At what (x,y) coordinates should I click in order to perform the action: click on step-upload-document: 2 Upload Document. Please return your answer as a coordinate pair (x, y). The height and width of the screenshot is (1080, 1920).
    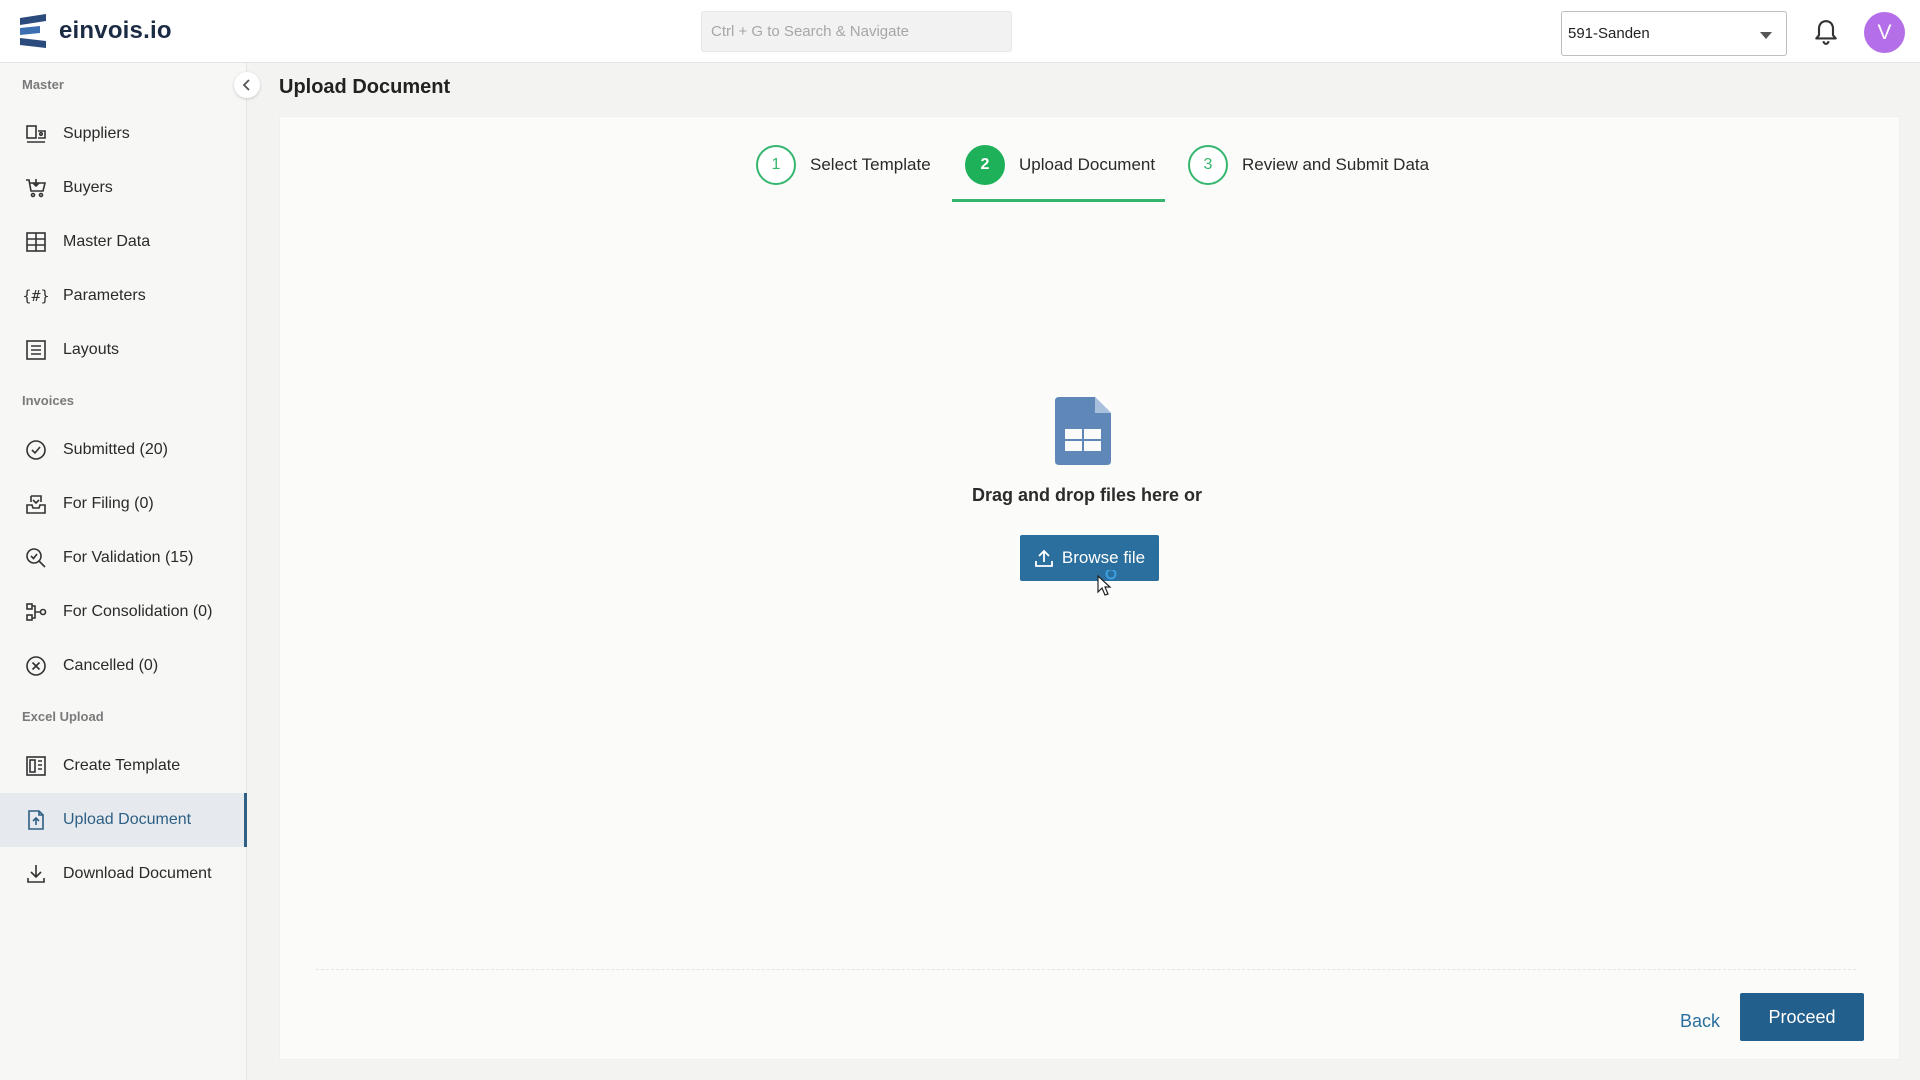
    Looking at the image, I should click on (1060, 165).